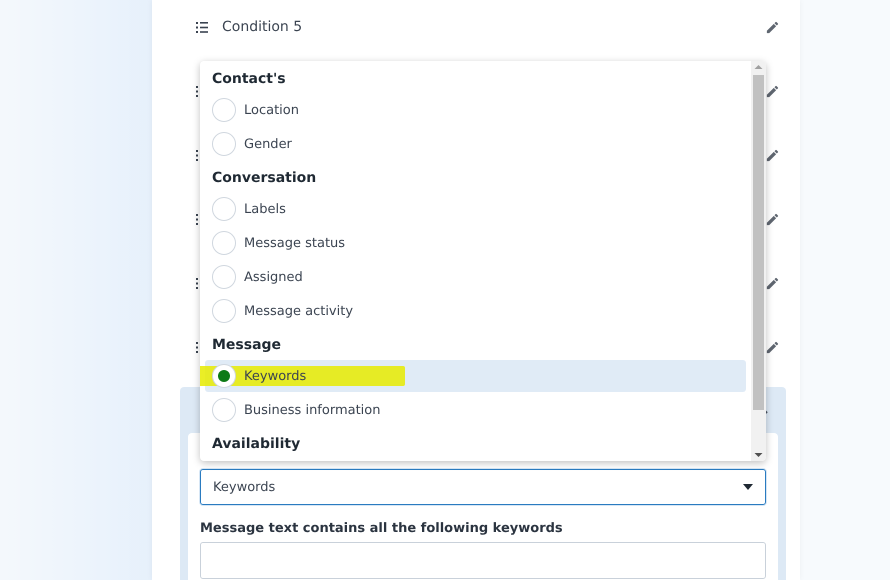 Image resolution: width=890 pixels, height=580 pixels. What do you see at coordinates (758, 261) in the screenshot?
I see `scrollbar` at bounding box center [758, 261].